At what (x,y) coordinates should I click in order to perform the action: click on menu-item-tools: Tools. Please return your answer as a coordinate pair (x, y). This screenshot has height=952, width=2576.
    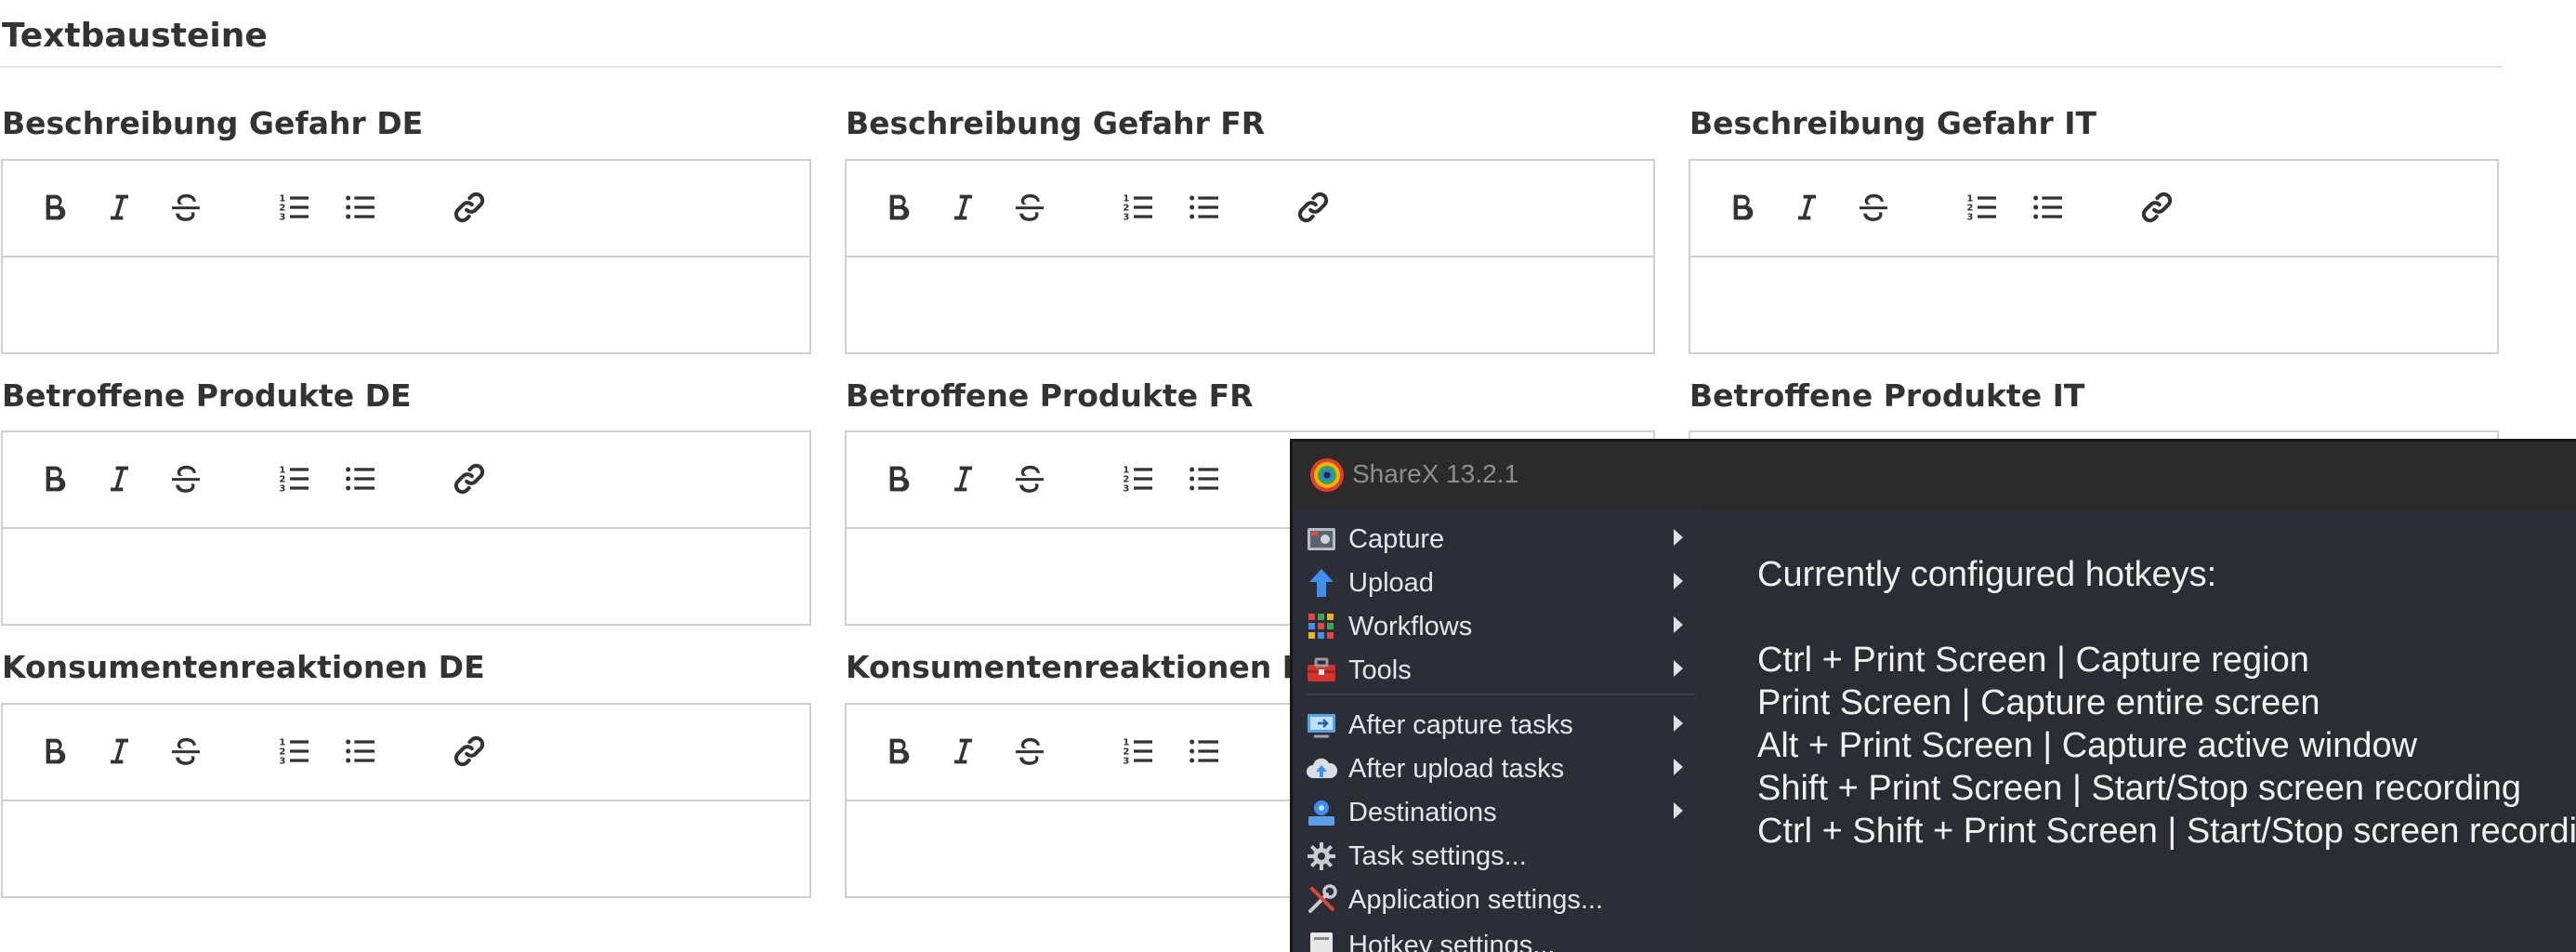
    Looking at the image, I should click on (1501, 670).